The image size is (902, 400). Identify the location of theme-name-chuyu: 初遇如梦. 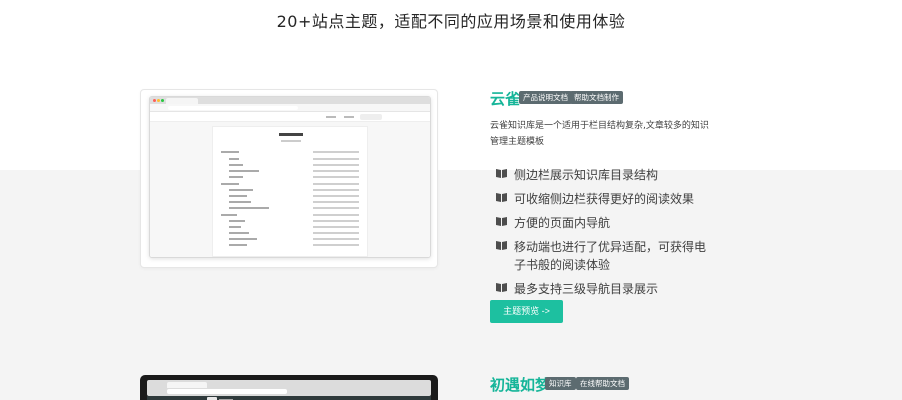
(520, 385).